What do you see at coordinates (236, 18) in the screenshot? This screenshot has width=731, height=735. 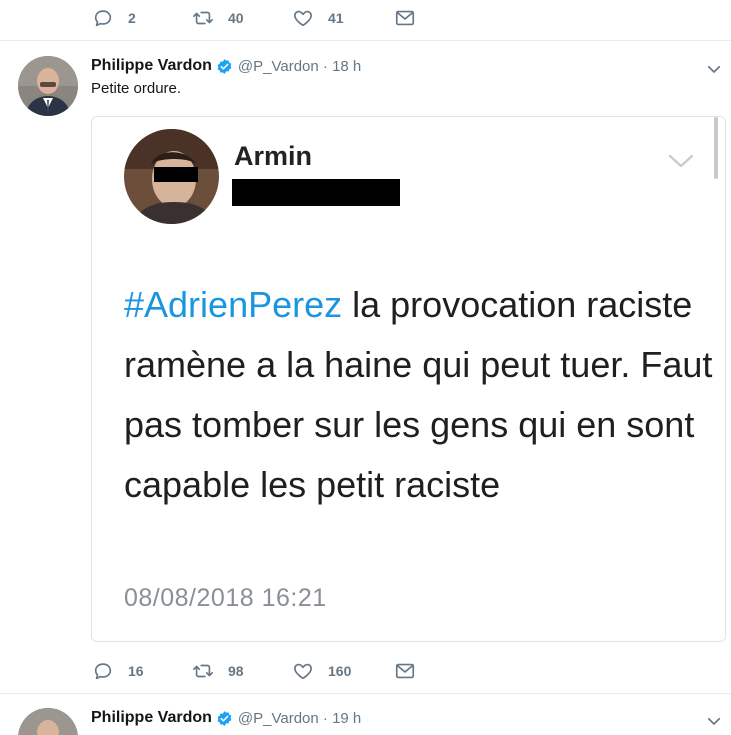 I see `retweet-count: 40` at bounding box center [236, 18].